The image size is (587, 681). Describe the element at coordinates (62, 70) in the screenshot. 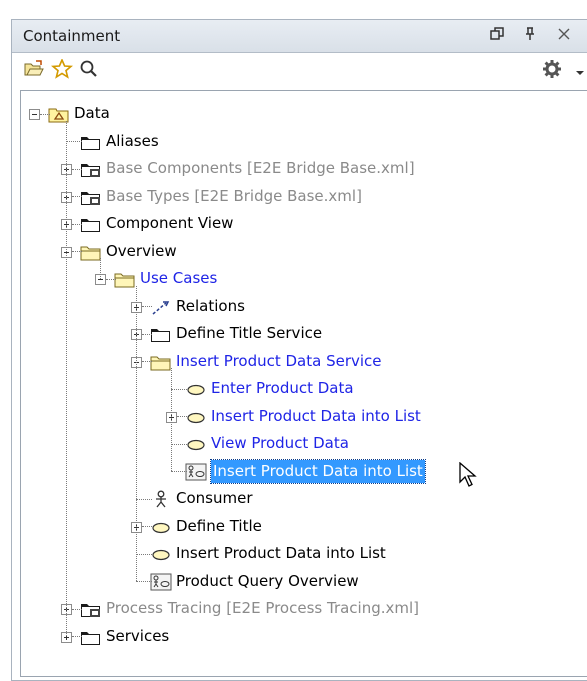

I see `favorite-star-icon` at that location.